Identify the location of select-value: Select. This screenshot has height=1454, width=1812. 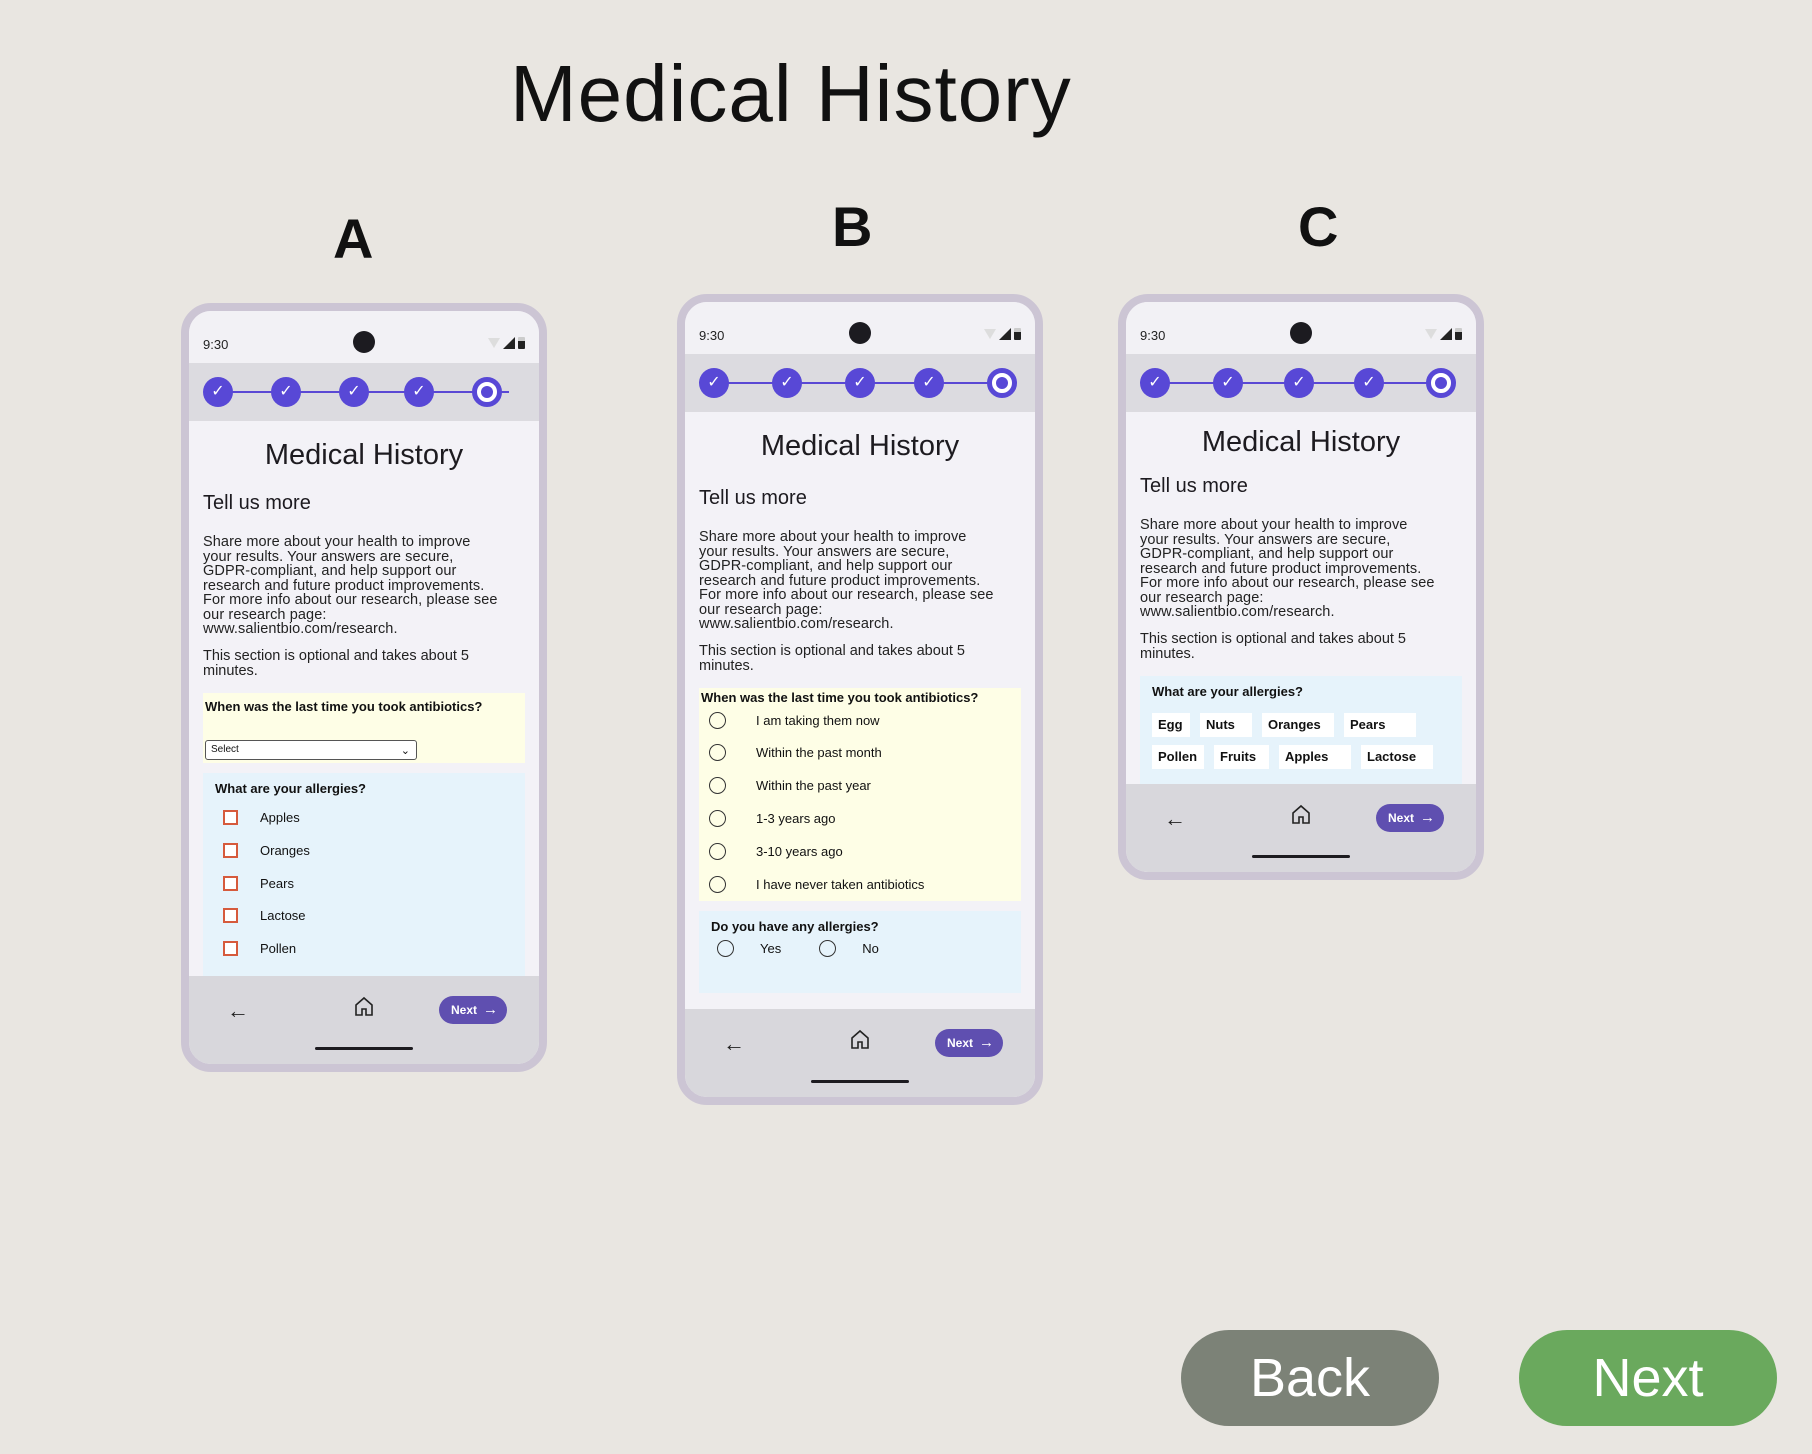
(225, 749).